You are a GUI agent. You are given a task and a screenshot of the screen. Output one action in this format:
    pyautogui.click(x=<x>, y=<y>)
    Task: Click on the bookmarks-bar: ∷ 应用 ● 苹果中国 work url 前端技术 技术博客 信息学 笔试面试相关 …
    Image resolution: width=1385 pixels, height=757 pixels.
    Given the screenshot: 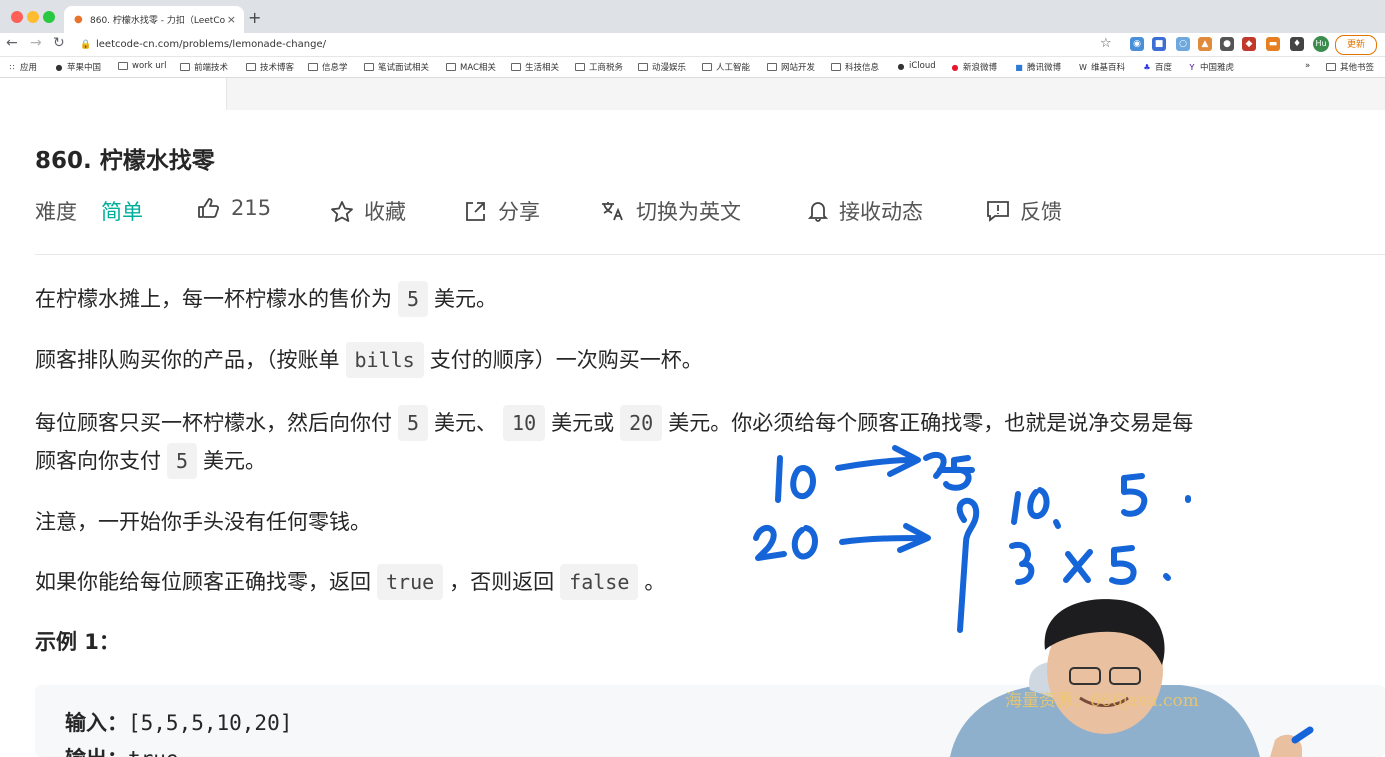 What is the action you would take?
    pyautogui.click(x=692, y=67)
    